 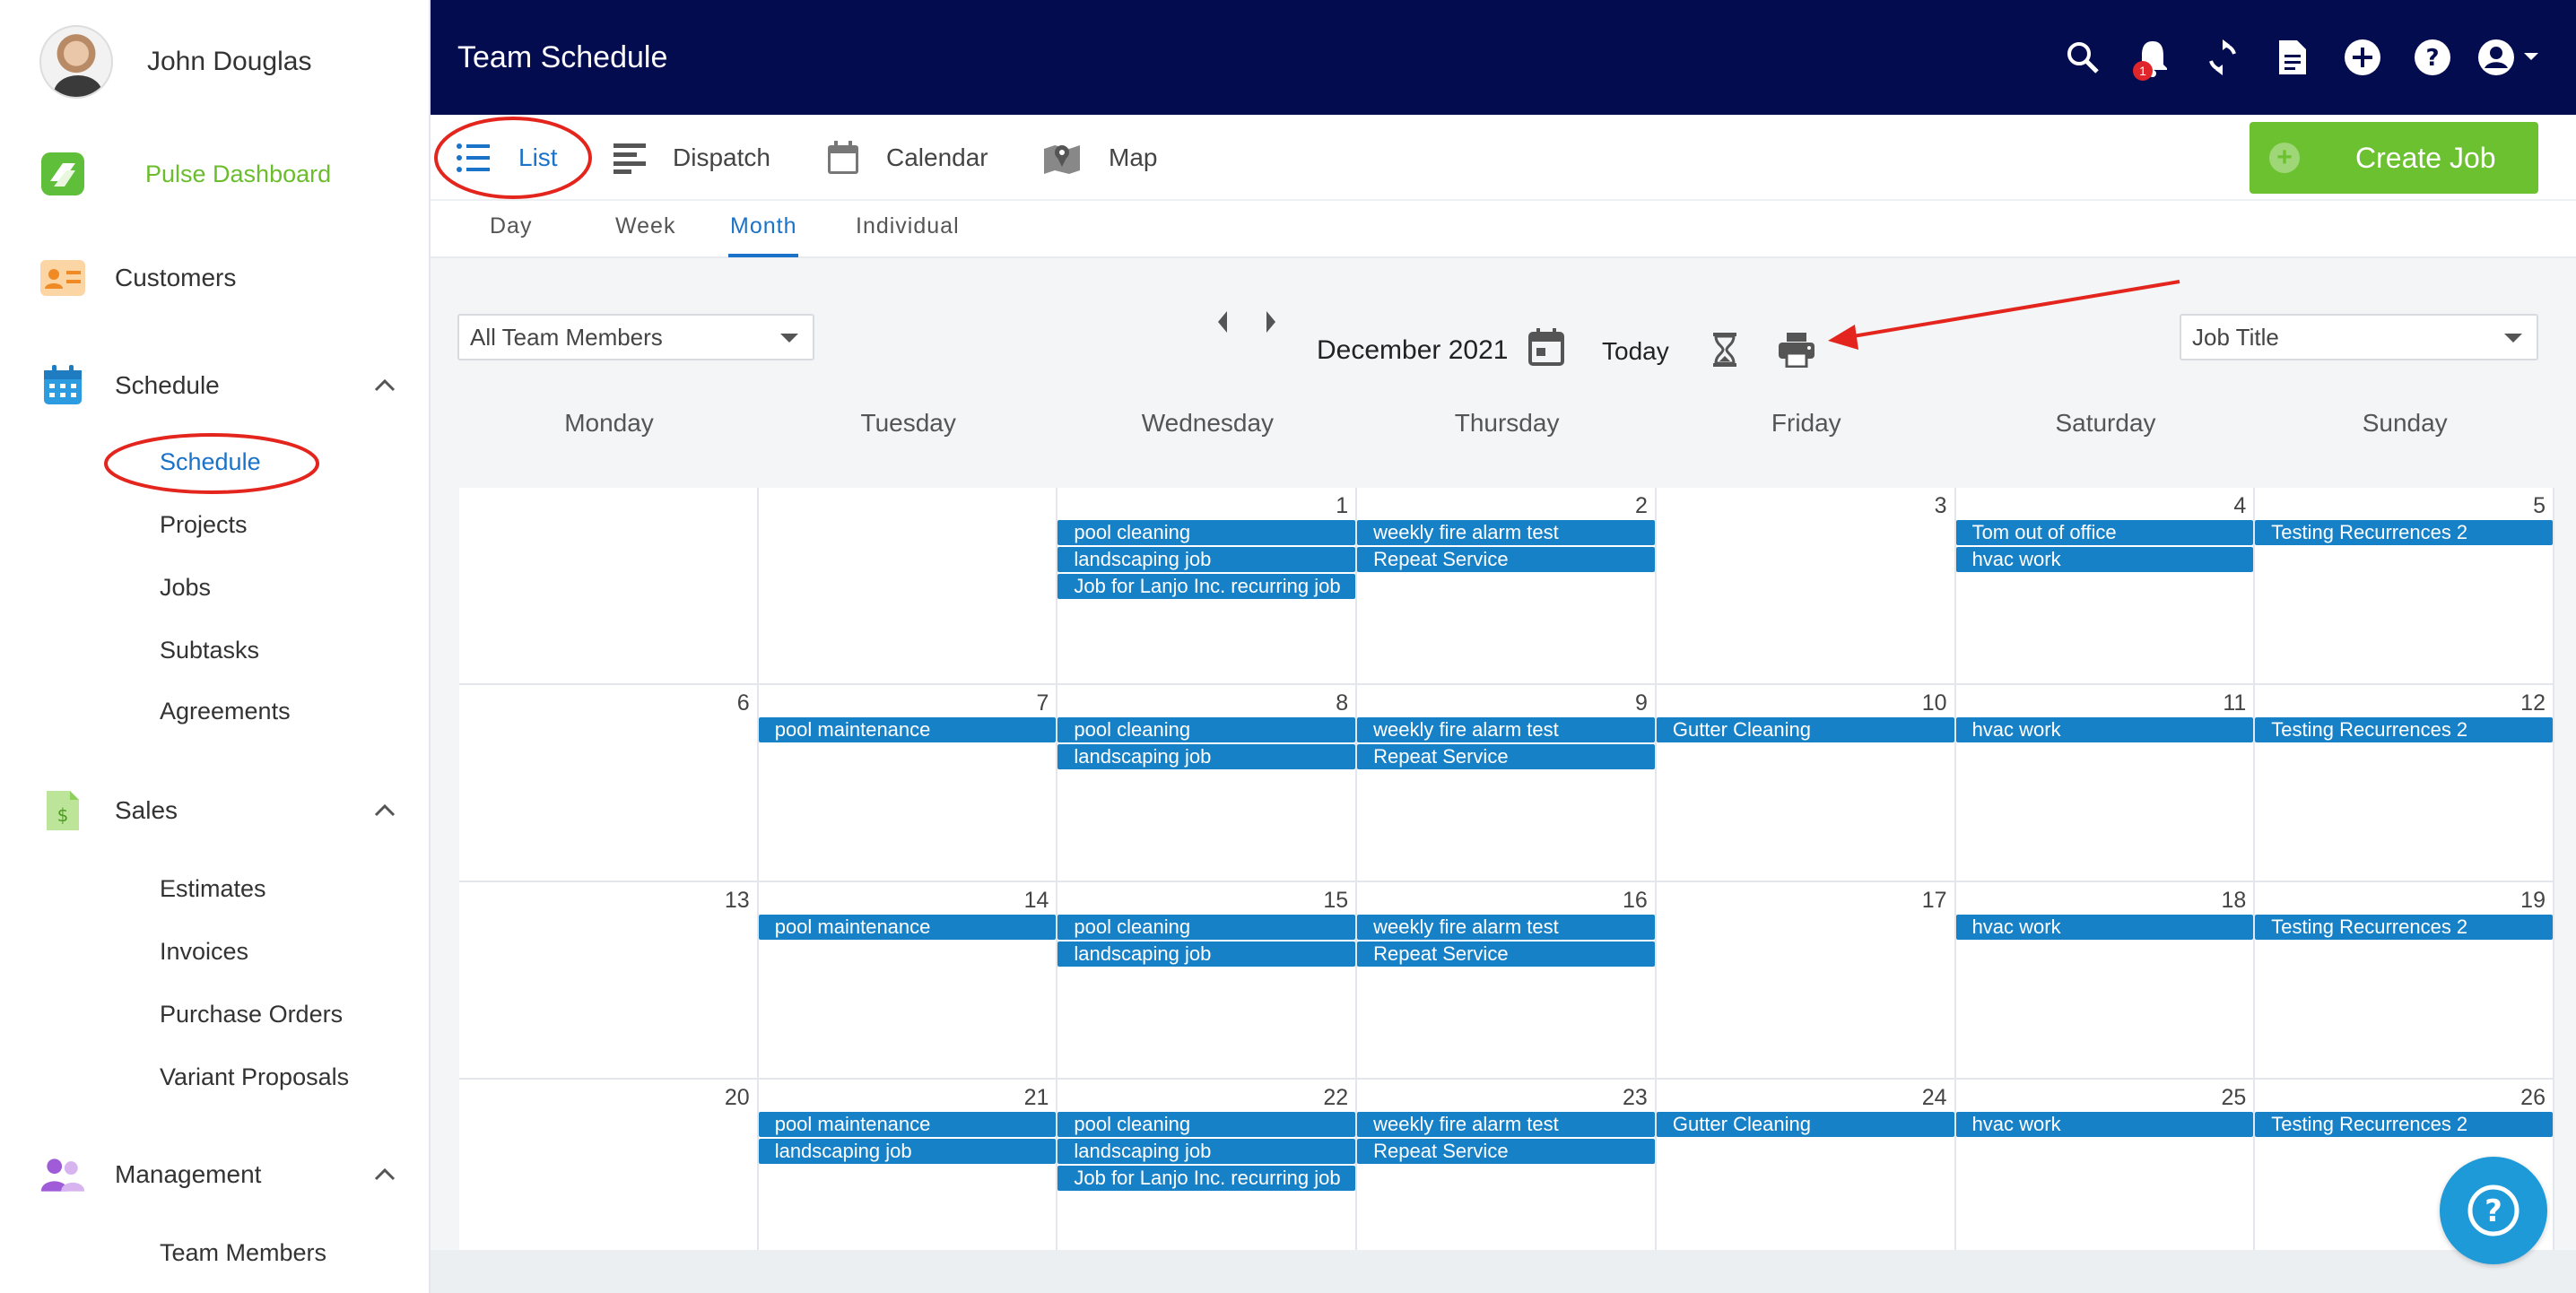 I want to click on sidebar-item-schedule: Schedule, so click(x=218, y=385).